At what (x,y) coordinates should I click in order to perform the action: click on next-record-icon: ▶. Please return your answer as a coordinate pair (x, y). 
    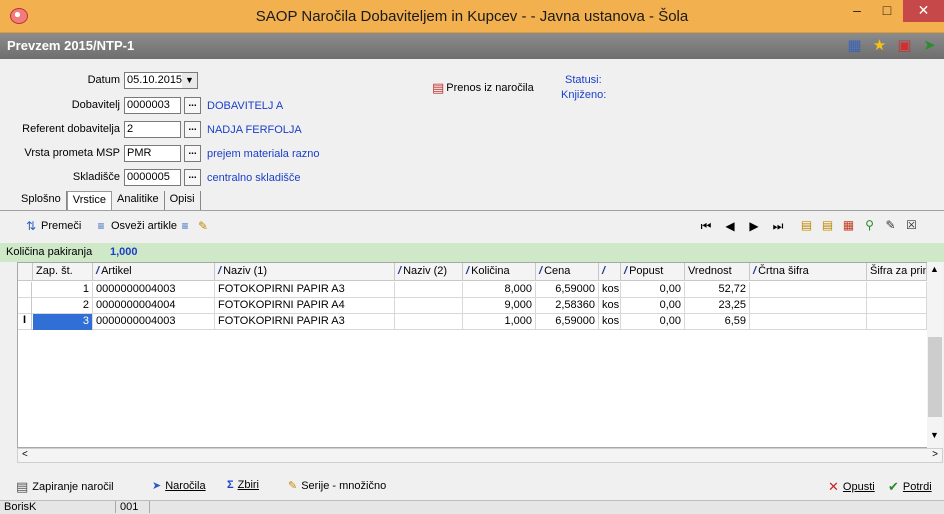
    Looking at the image, I should click on (754, 226).